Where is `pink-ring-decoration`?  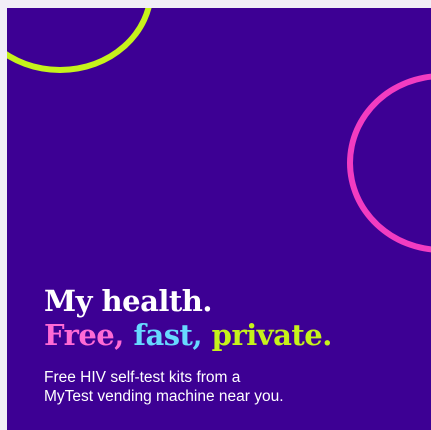
pink-ring-decoration is located at coordinates (389, 163).